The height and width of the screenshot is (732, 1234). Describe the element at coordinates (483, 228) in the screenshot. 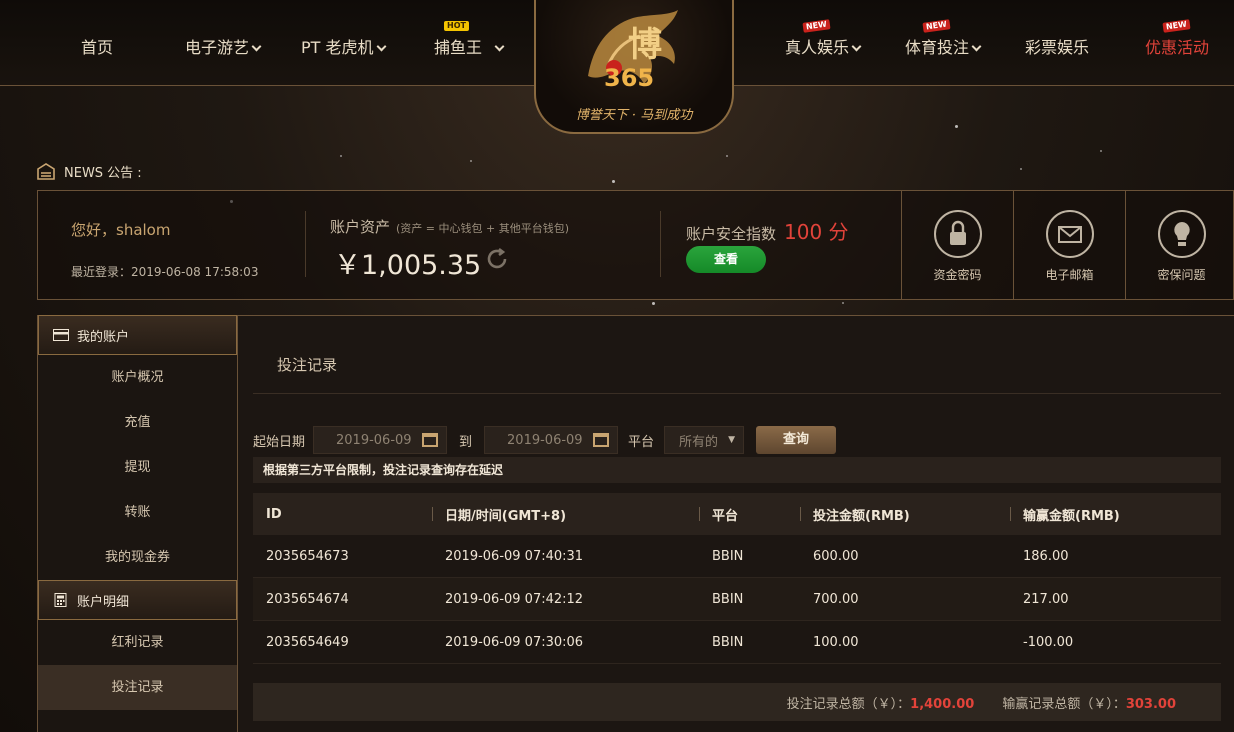

I see `assets-note: (资产 = 中心钱包 + 其他平台钱包)` at that location.